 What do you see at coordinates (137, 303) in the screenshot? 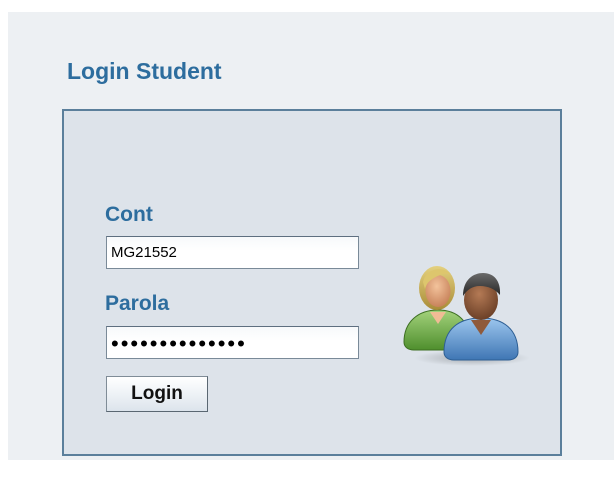
I see `password-label: Parola` at bounding box center [137, 303].